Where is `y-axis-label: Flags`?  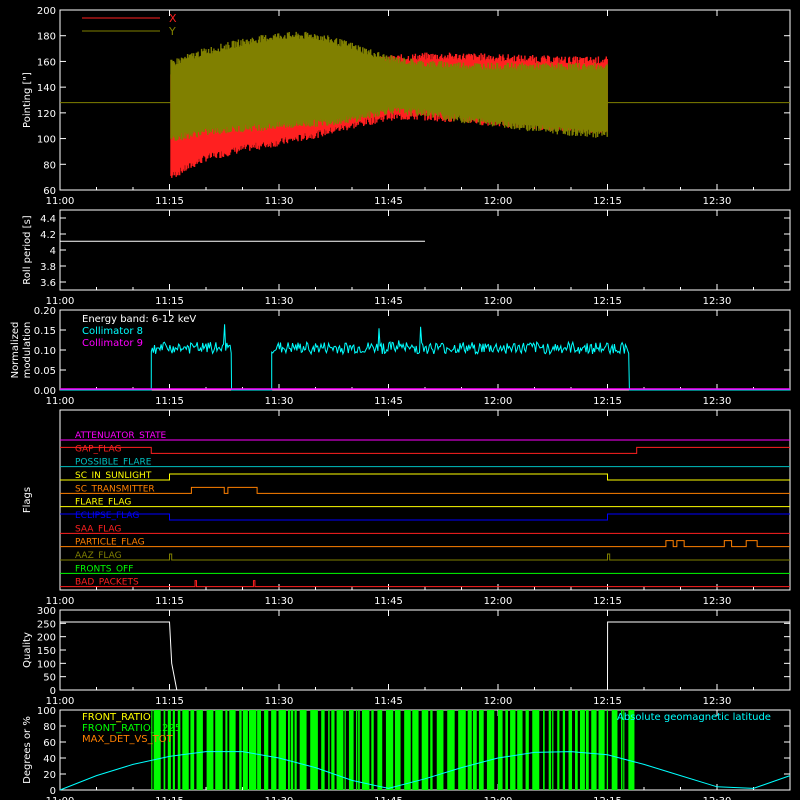 y-axis-label: Flags is located at coordinates (27, 500).